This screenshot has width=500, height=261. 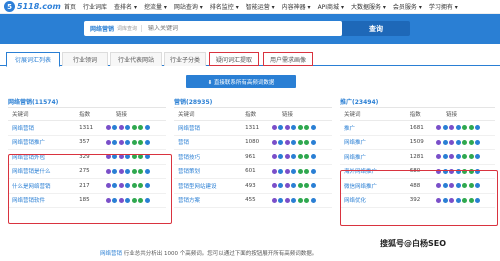 What do you see at coordinates (407, 6) in the screenshot?
I see `nav-item: 会员服务 ▾` at bounding box center [407, 6].